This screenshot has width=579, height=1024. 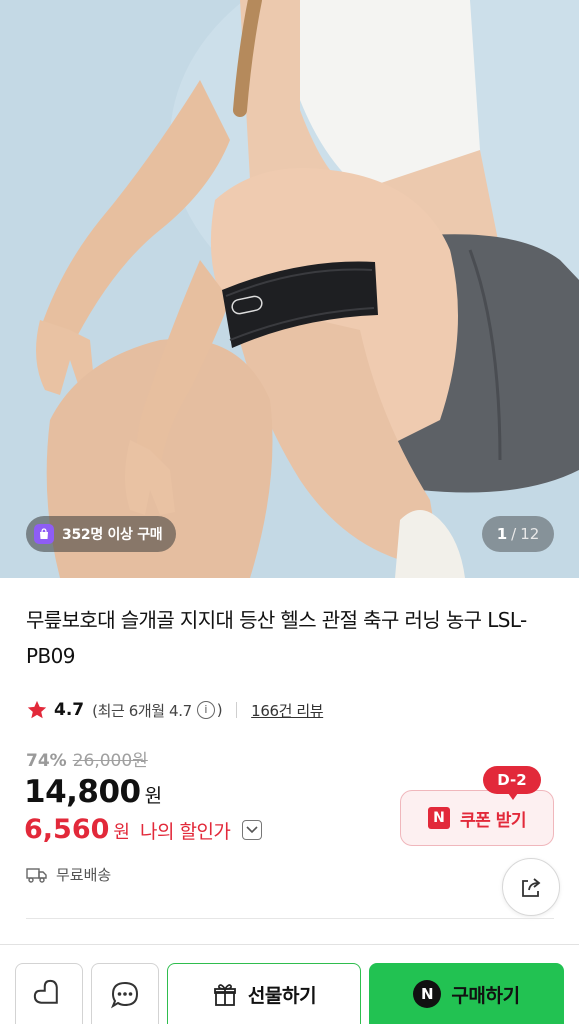 What do you see at coordinates (493, 820) in the screenshot?
I see `coupon-label: 쿠폰 받기` at bounding box center [493, 820].